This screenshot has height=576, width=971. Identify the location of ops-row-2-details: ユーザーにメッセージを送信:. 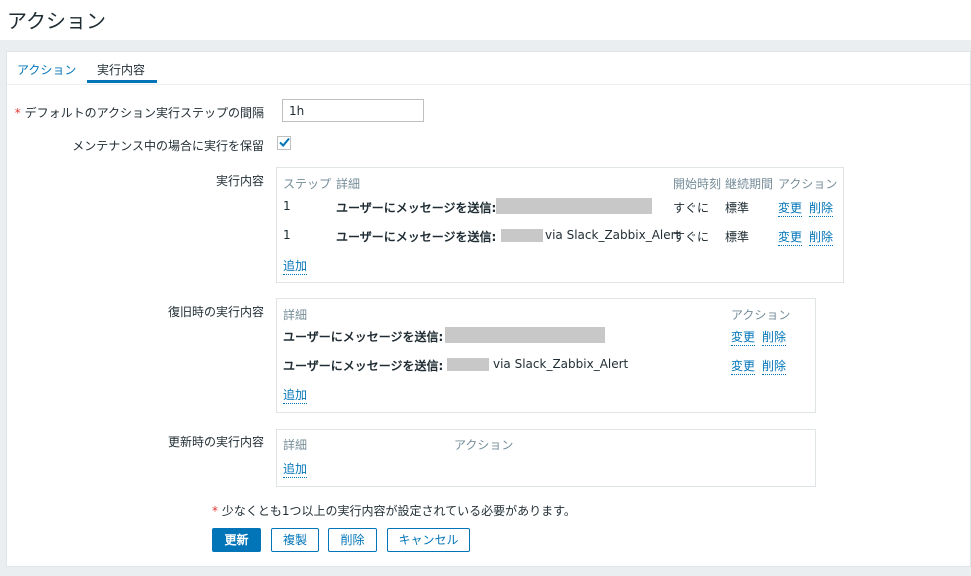
(416, 237).